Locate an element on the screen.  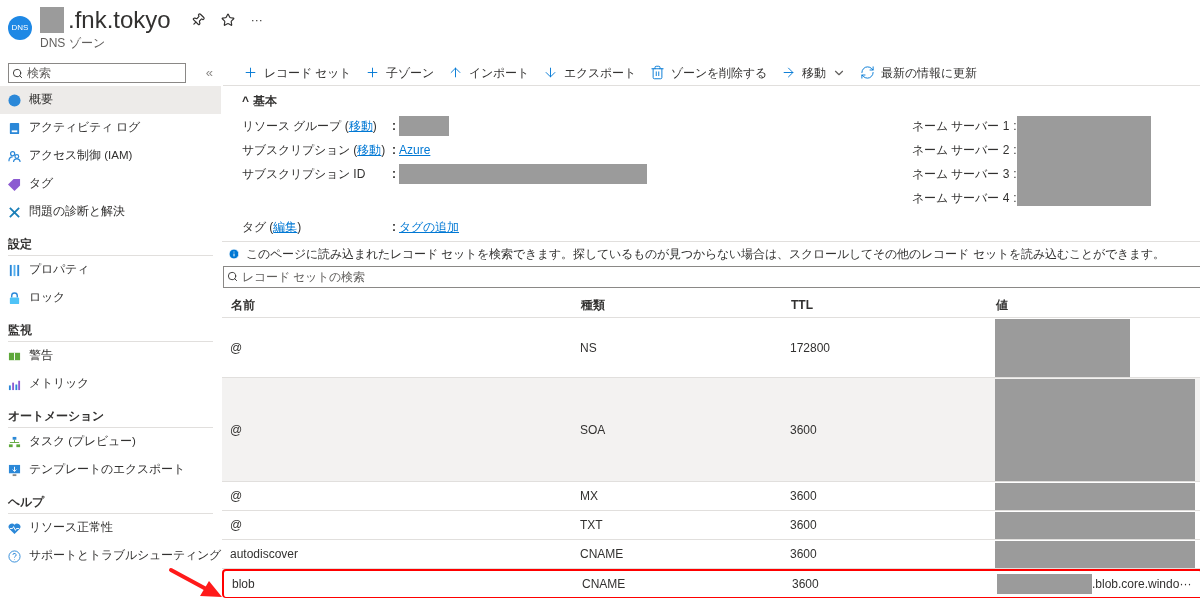
table-cell-text: TXT is located at coordinates (592, 525).